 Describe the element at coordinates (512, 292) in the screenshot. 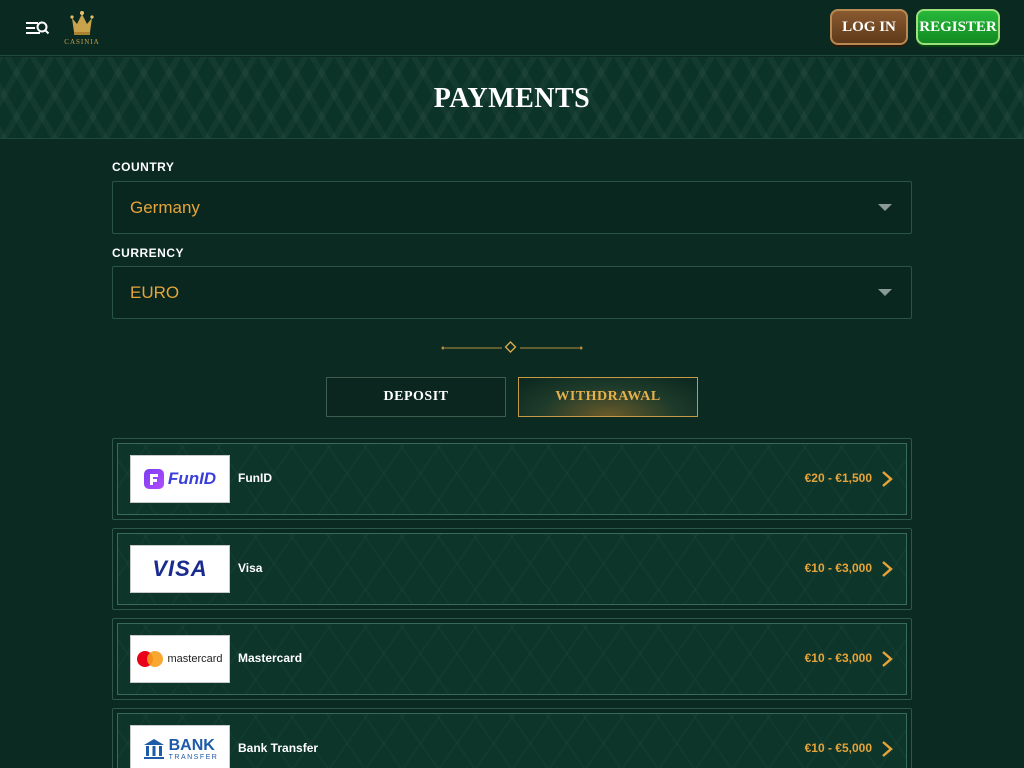

I see `currency-select: EURO` at that location.